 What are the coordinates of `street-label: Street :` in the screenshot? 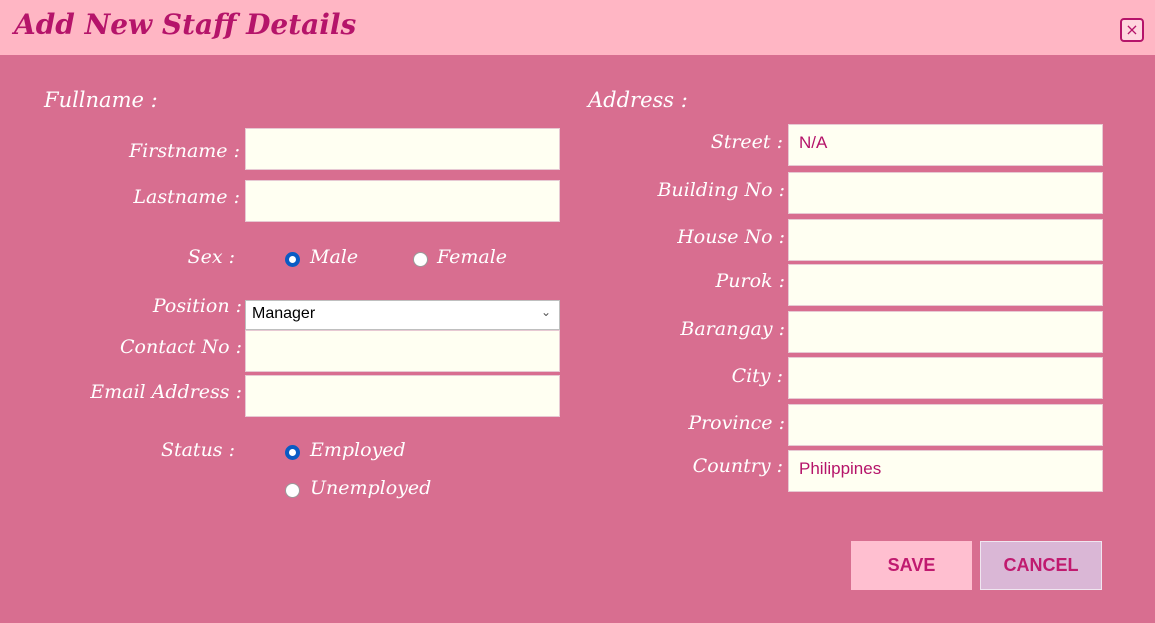 It's located at (746, 142).